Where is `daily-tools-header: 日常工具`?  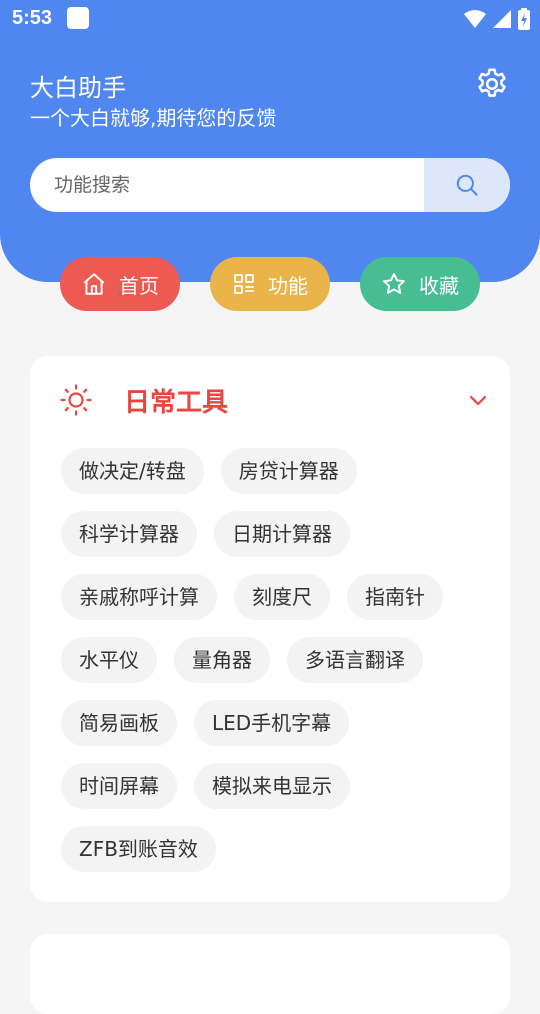
daily-tools-header: 日常工具 is located at coordinates (270, 401).